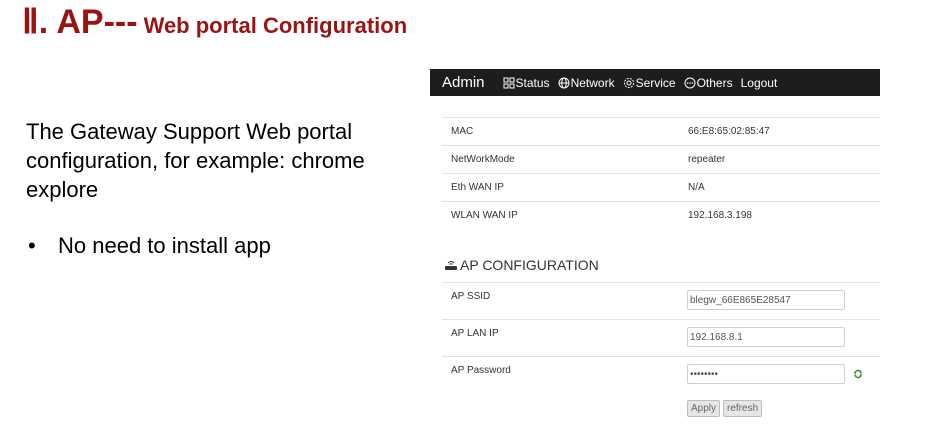 This screenshot has height=432, width=928. I want to click on ap-config-form: AP SSID AP LAN IP AP Password, so click(661, 337).